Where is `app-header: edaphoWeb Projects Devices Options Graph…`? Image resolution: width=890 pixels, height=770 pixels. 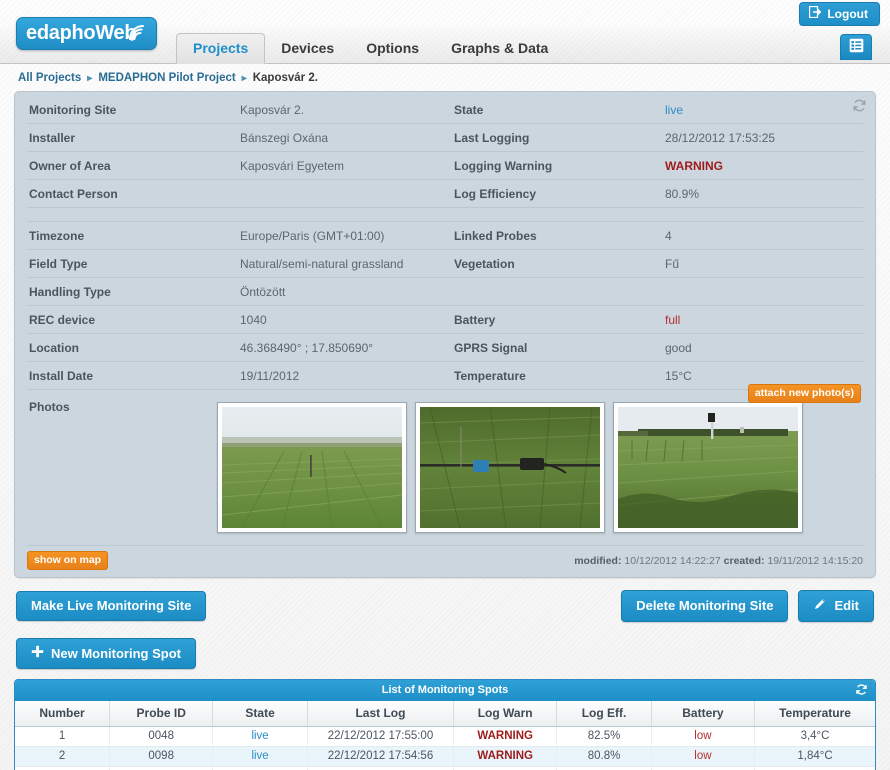
app-header: edaphoWeb Projects Devices Options Graph… is located at coordinates (445, 40).